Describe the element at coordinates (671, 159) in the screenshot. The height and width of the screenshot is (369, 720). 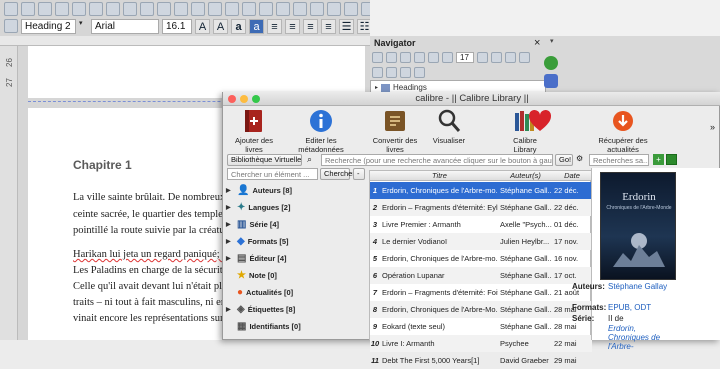
I see `saved-searches-icon` at that location.